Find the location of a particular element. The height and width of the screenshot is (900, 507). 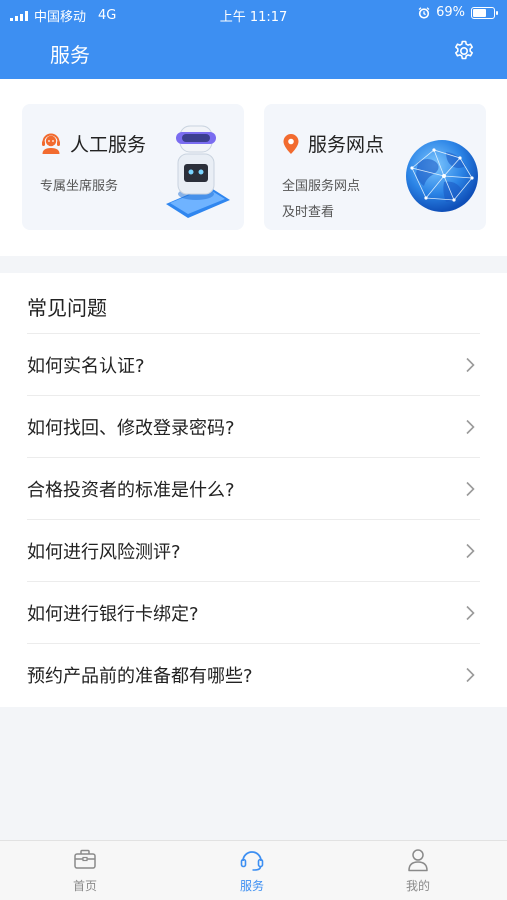

faq-question: 如何实名认证? is located at coordinates (86, 366).